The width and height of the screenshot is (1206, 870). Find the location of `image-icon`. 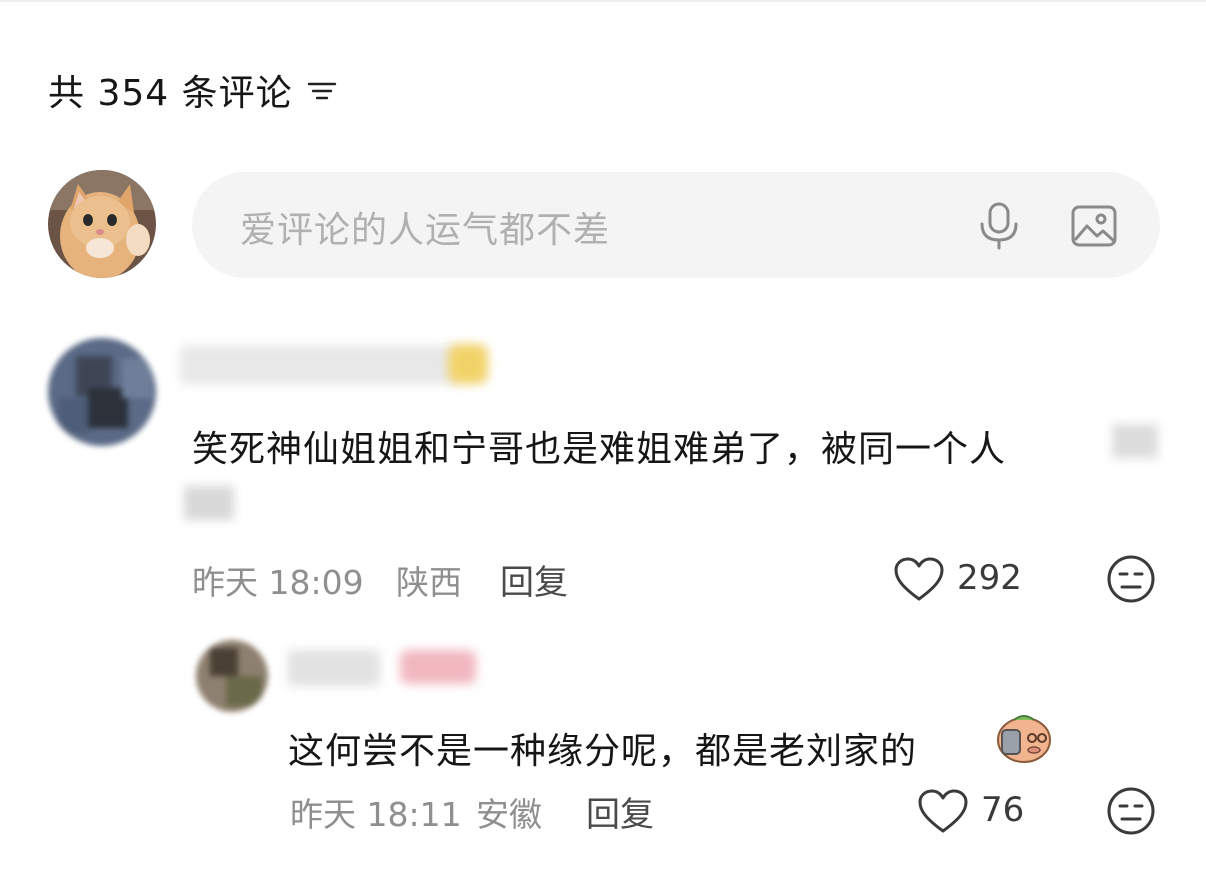

image-icon is located at coordinates (1094, 226).